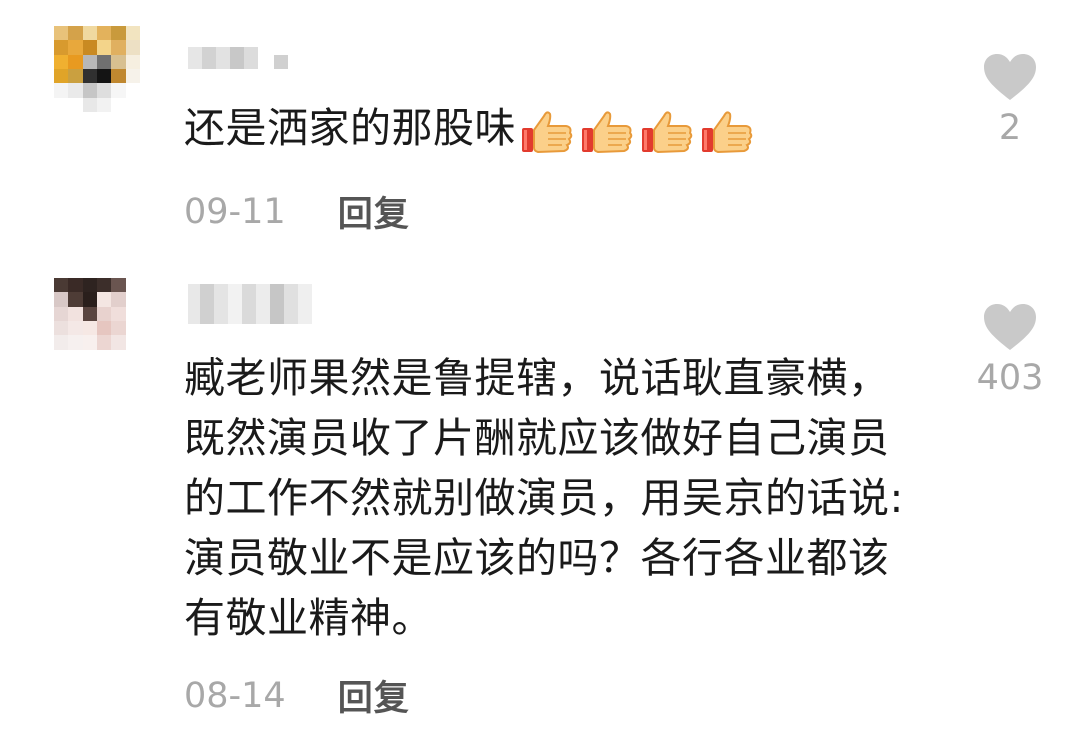  I want to click on like-button: 403, so click(1010, 350).